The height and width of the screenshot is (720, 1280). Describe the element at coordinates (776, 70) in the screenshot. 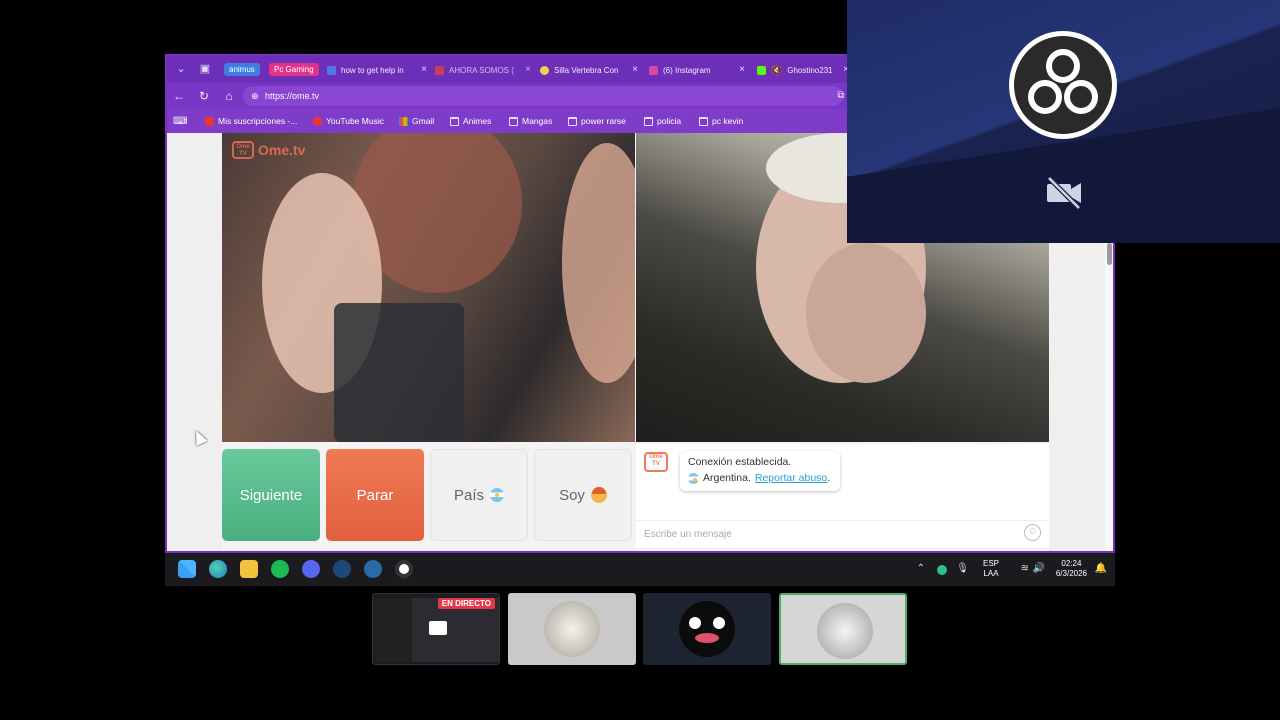

I see `muted-speaker-icon: 🔇` at that location.